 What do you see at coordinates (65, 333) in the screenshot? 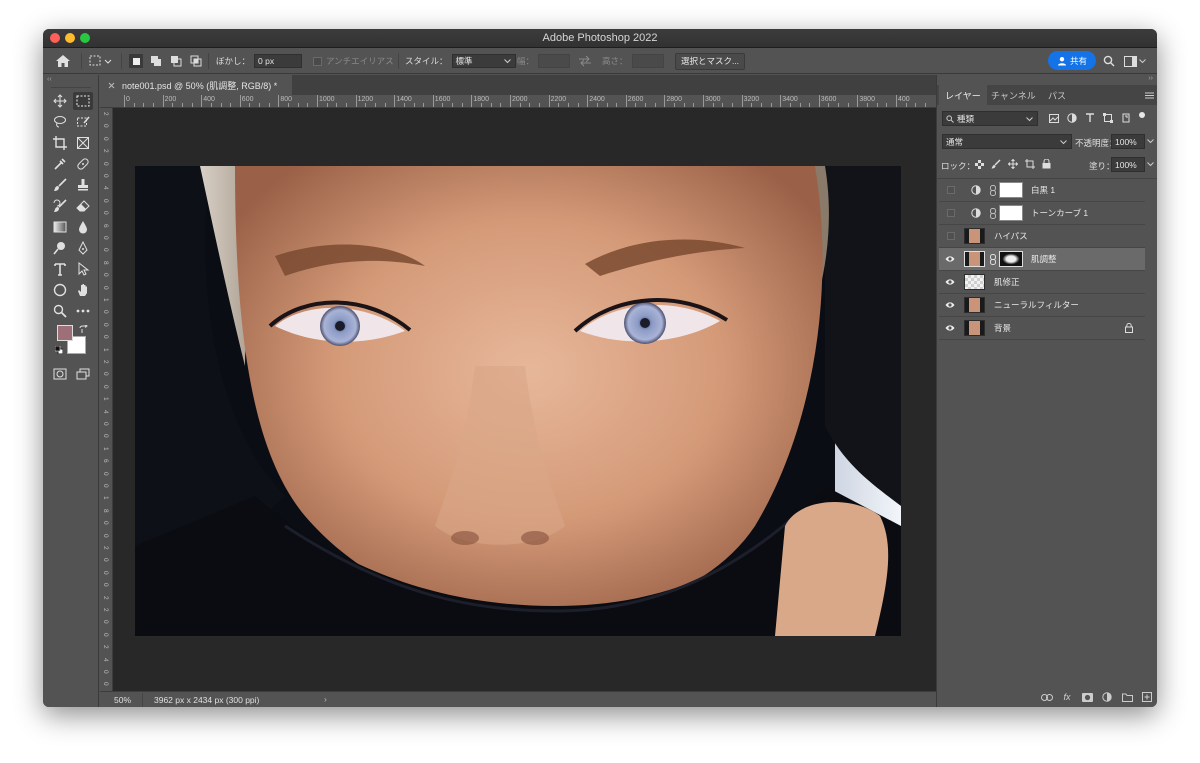
I see `foreground-color-swatch` at bounding box center [65, 333].